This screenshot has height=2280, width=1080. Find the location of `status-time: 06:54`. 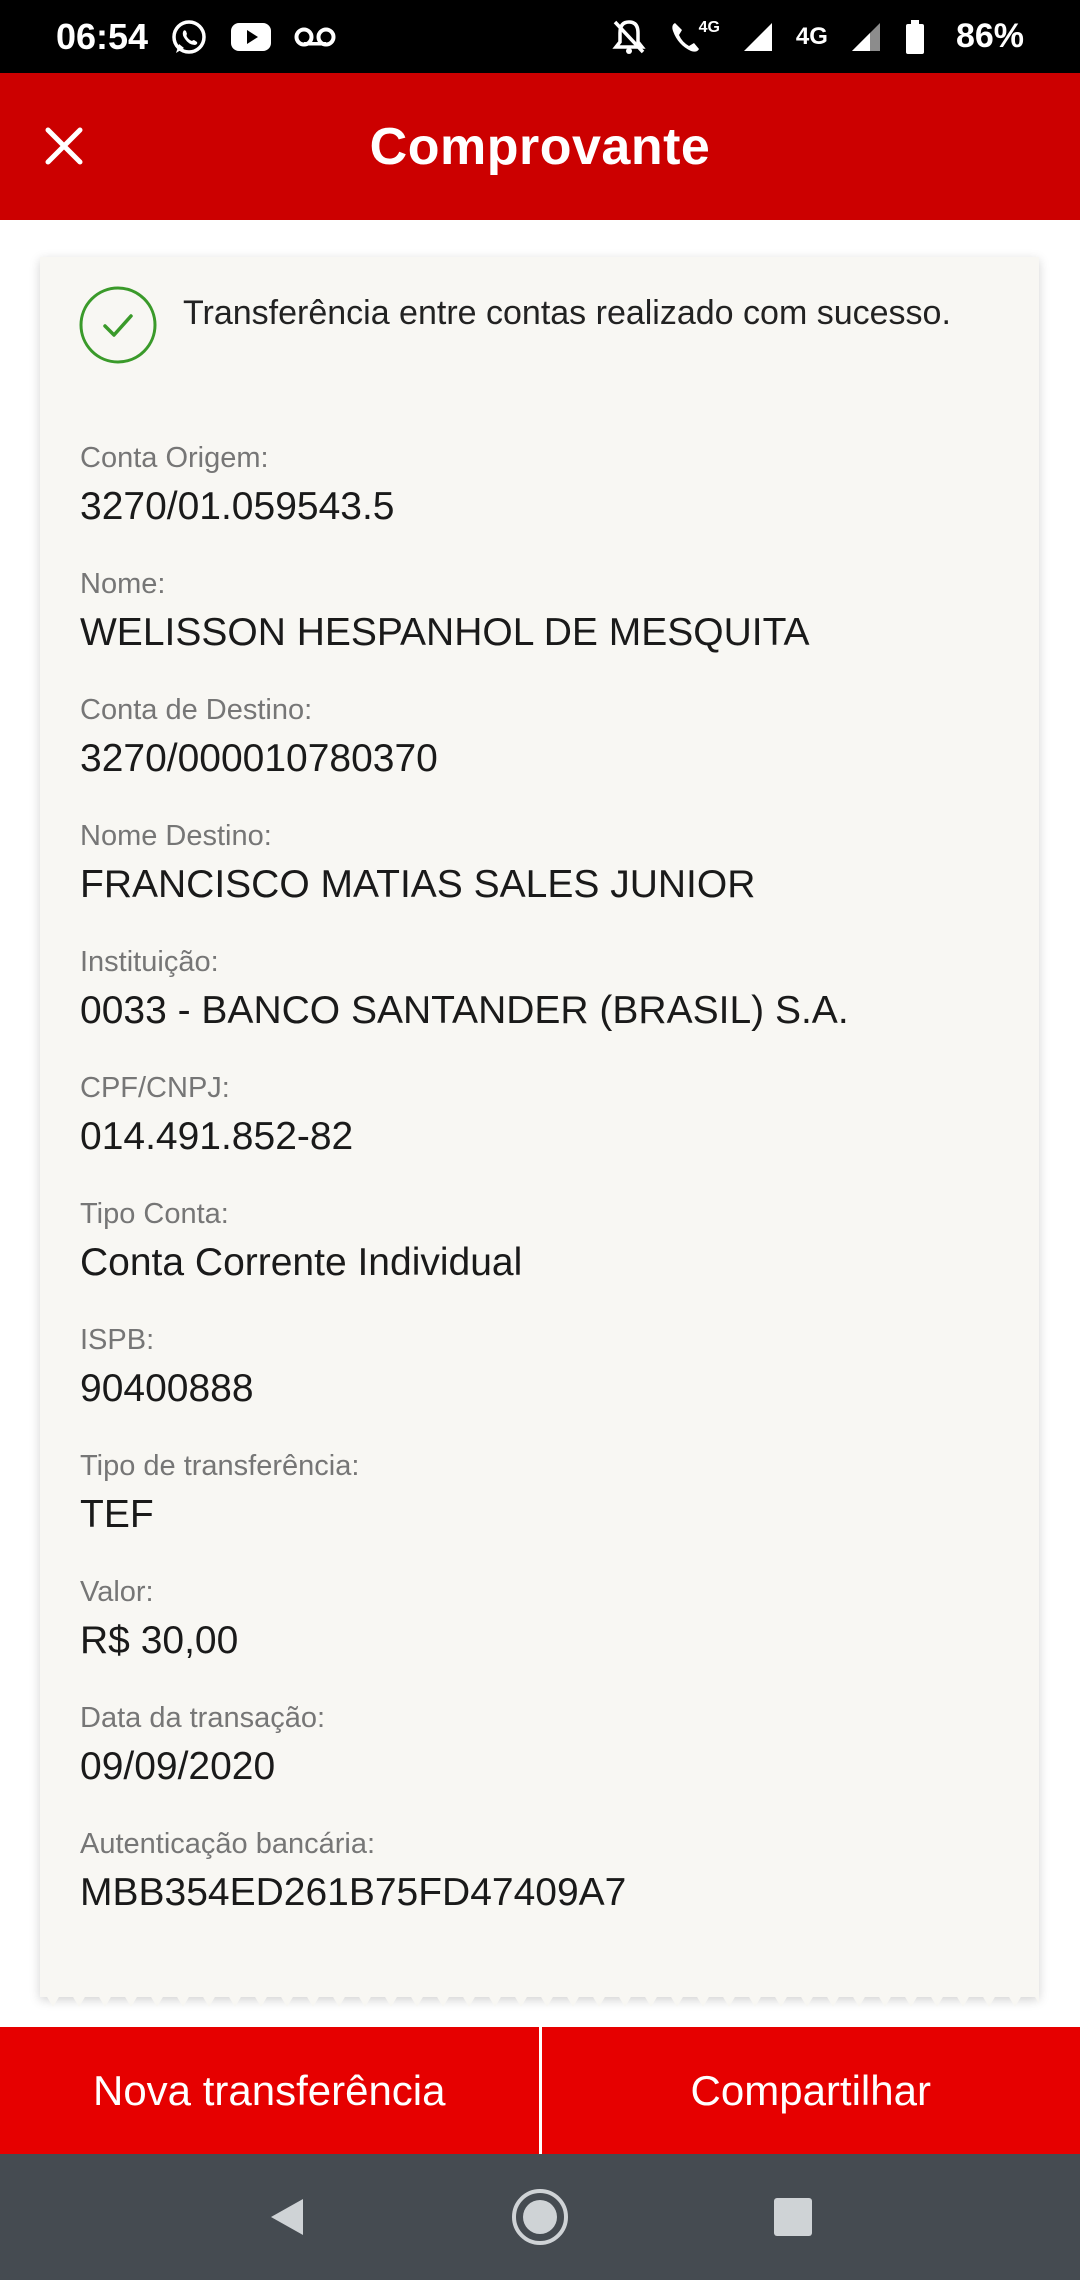

status-time: 06:54 is located at coordinates (102, 36).